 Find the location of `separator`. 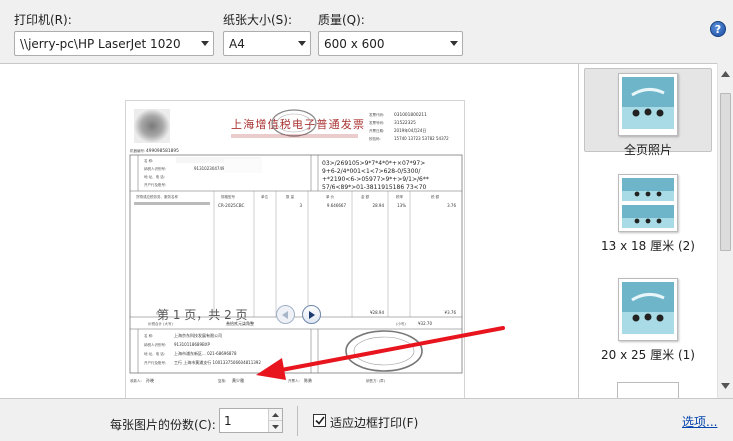

separator is located at coordinates (297, 421).